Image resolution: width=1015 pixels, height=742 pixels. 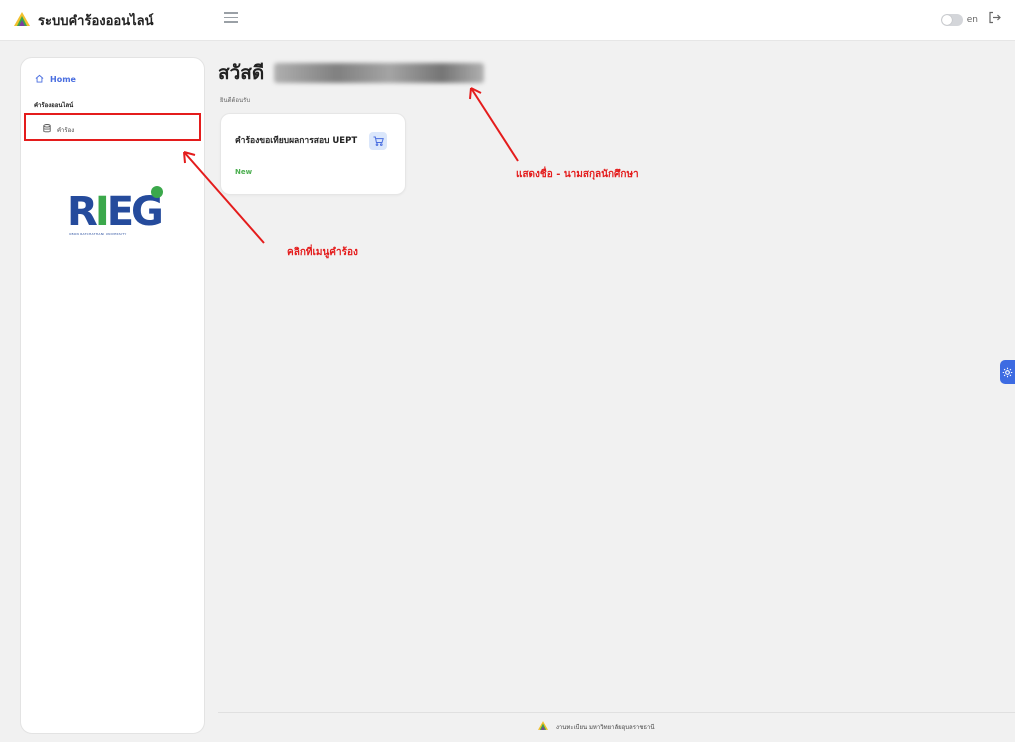 I want to click on annotation-name-note: แสดงชื่อ - นามสกุลนักศึกษา, so click(x=577, y=174).